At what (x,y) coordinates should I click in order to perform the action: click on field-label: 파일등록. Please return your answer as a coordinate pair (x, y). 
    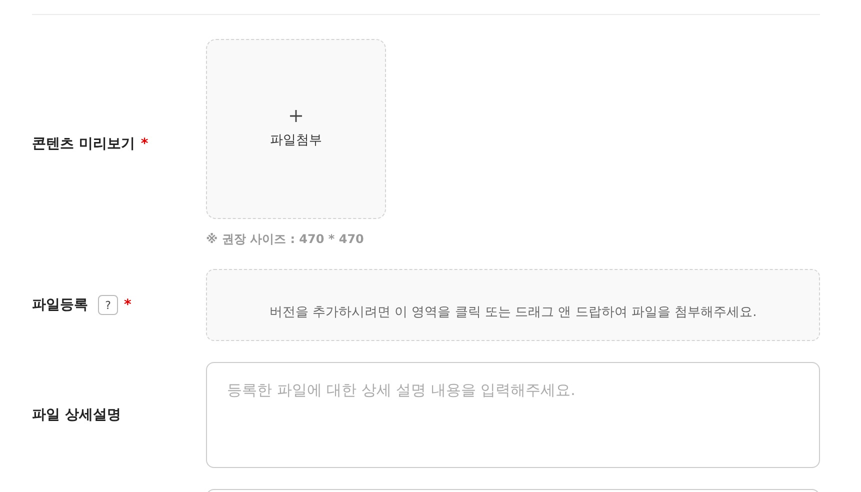
    Looking at the image, I should click on (60, 305).